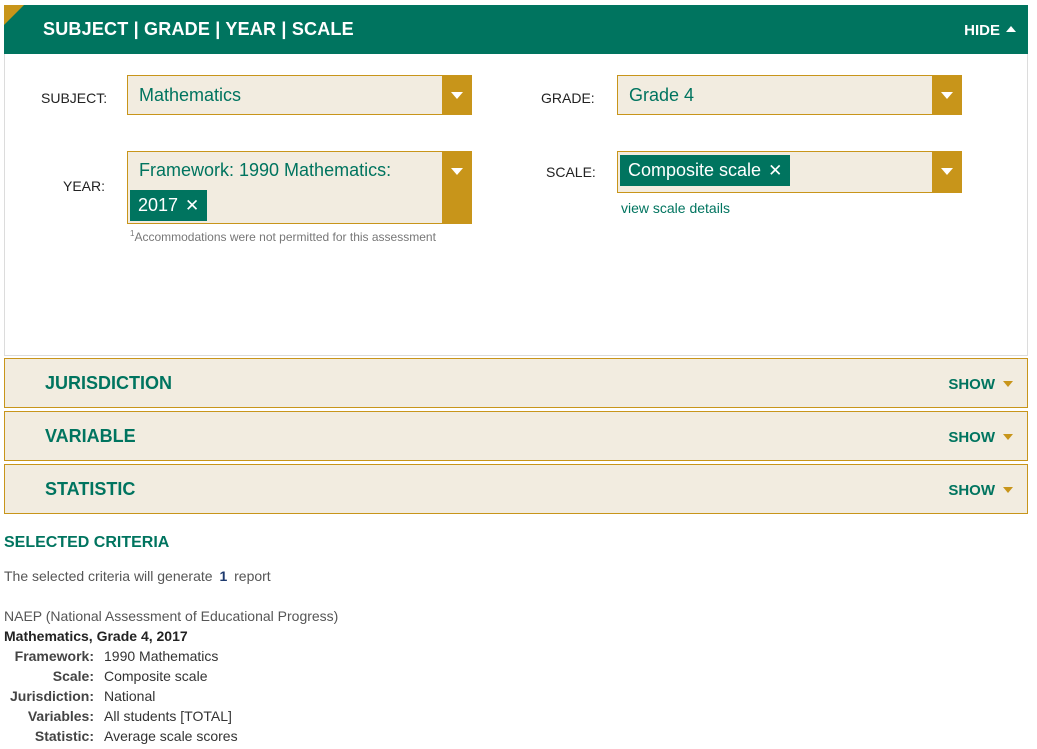 This screenshot has height=749, width=1037. What do you see at coordinates (108, 576) in the screenshot?
I see `generate-prefix: The selected criteria will generate` at bounding box center [108, 576].